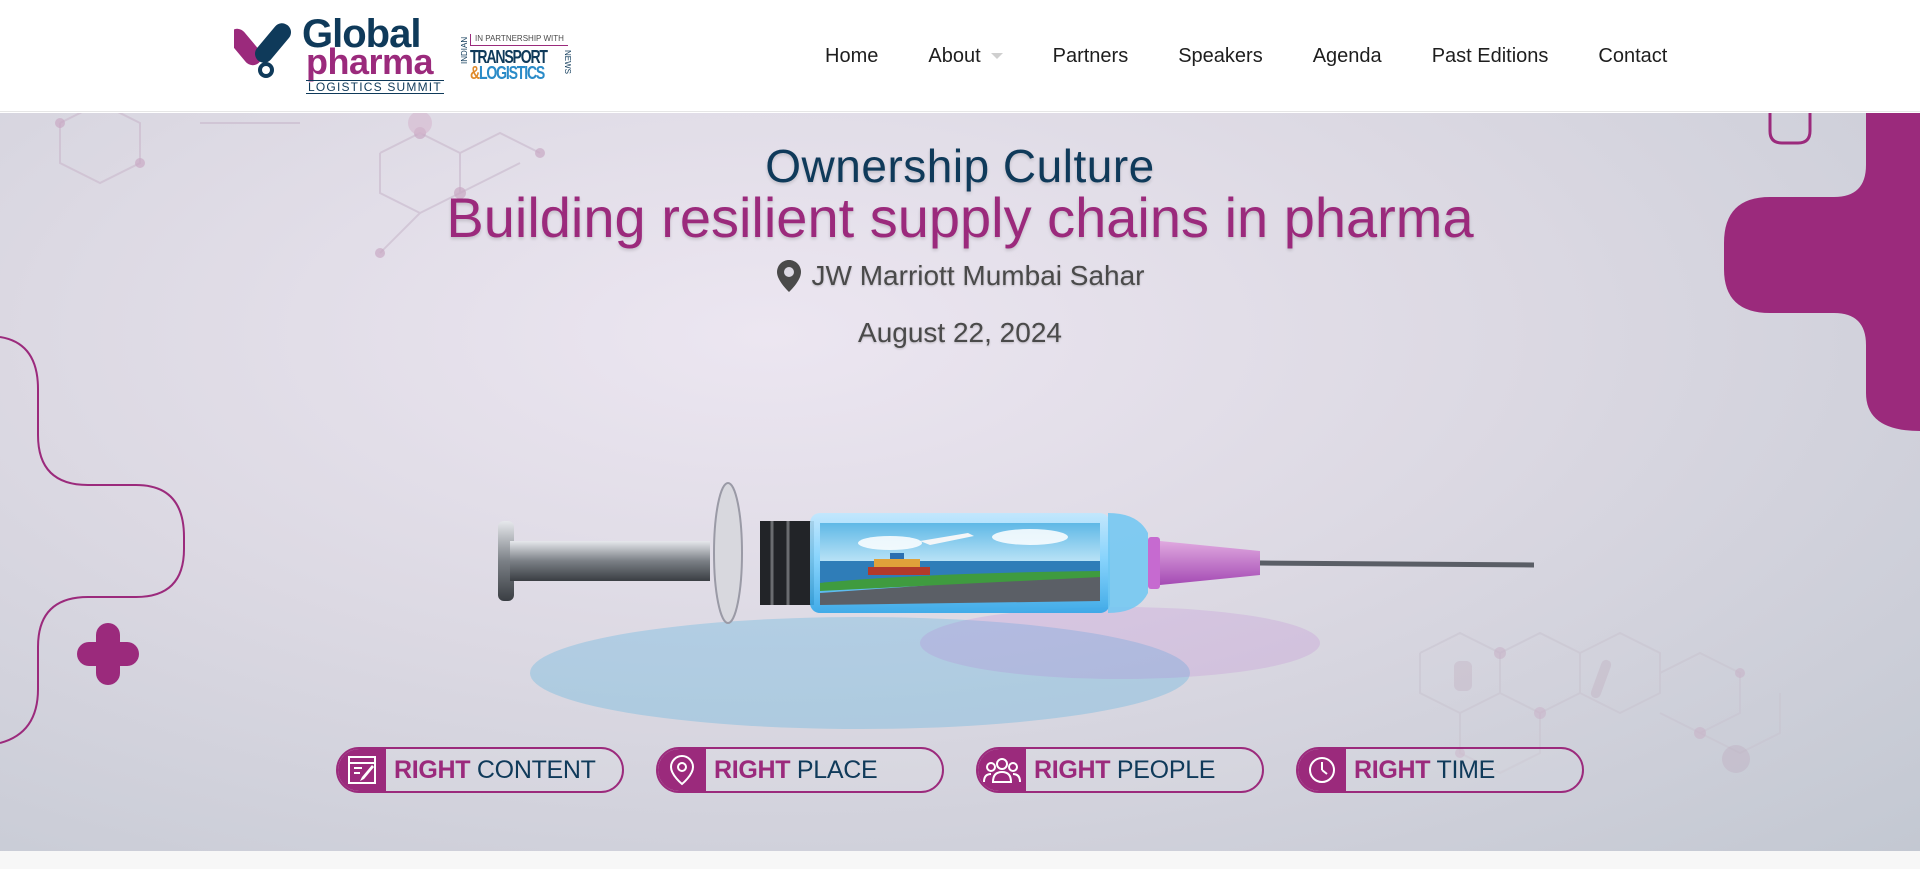  I want to click on nav-about-label: About, so click(954, 55).